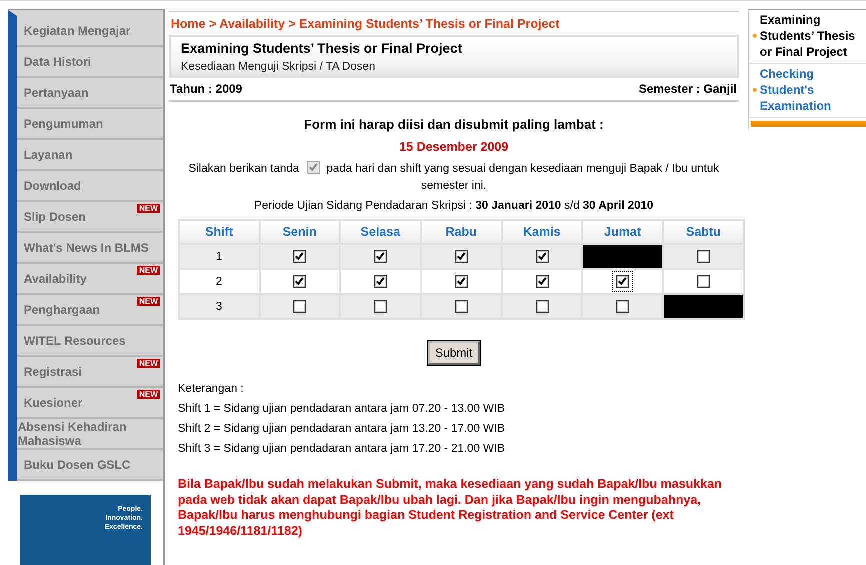  What do you see at coordinates (58, 61) in the screenshot?
I see `menu-label: Data Histori` at bounding box center [58, 61].